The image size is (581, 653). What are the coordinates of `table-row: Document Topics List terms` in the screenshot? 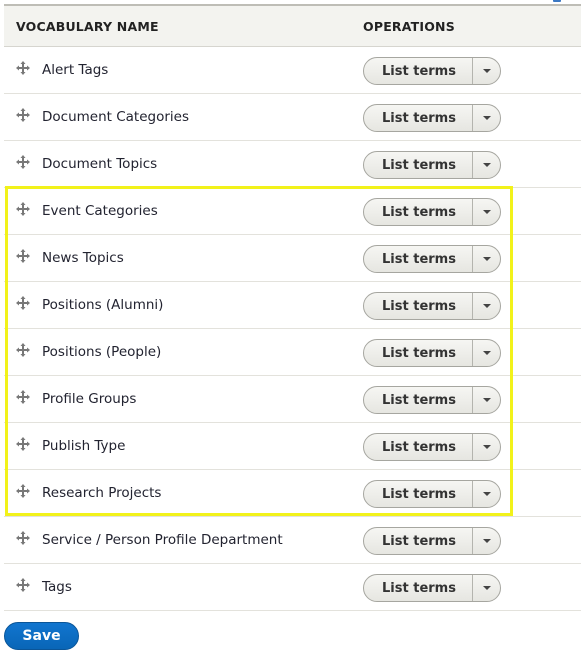 It's located at (292, 164).